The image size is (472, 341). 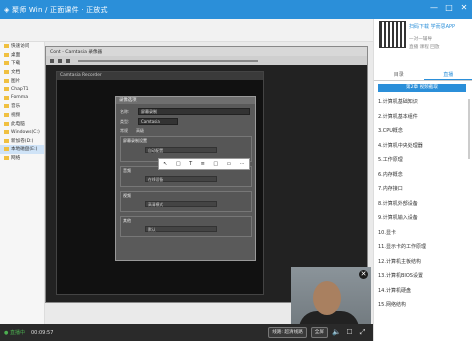 What do you see at coordinates (447, 74) in the screenshot?
I see `tab-live: 直播` at bounding box center [447, 74].